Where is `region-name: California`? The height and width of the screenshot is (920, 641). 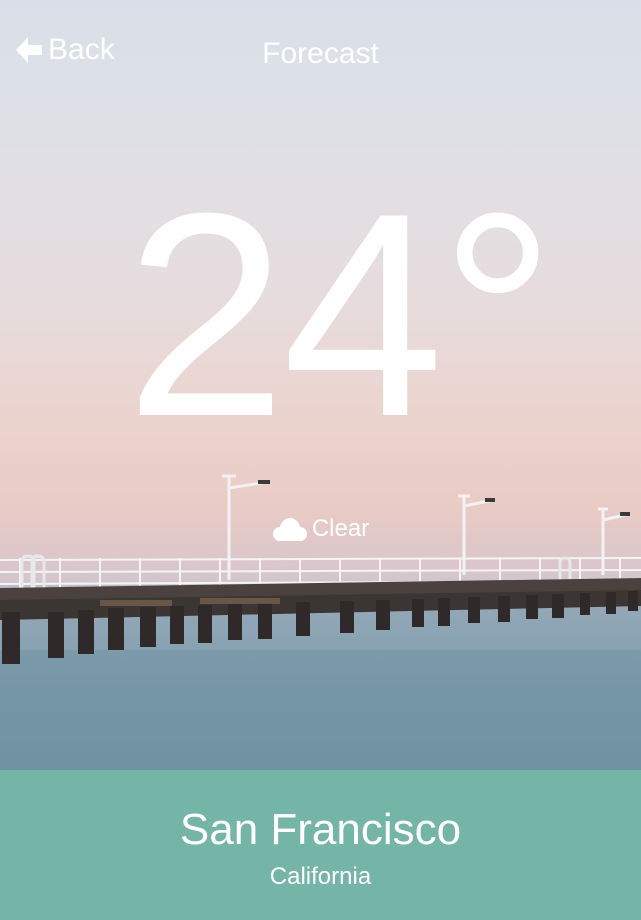
region-name: California is located at coordinates (320, 876).